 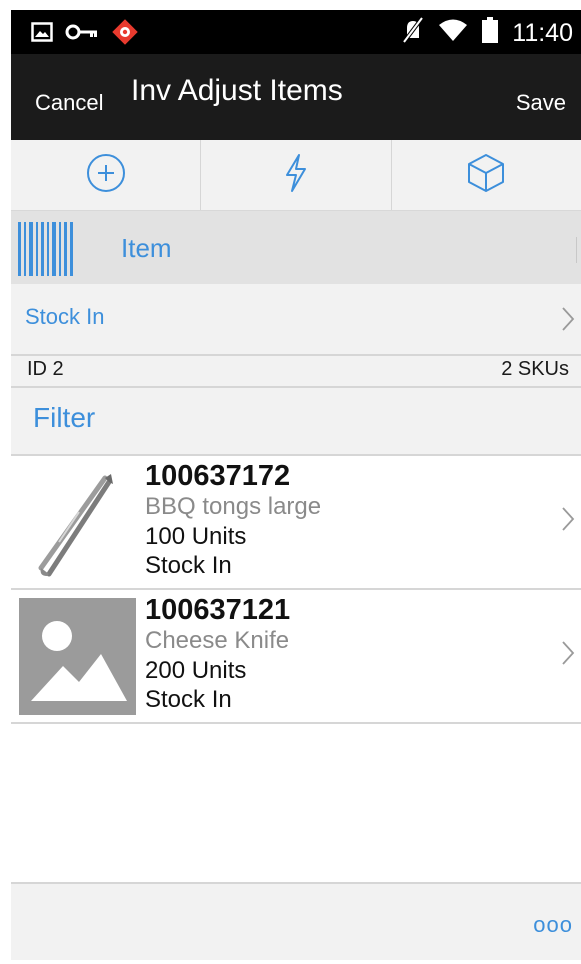 What do you see at coordinates (69, 103) in the screenshot?
I see `cancel-button: Cancel` at bounding box center [69, 103].